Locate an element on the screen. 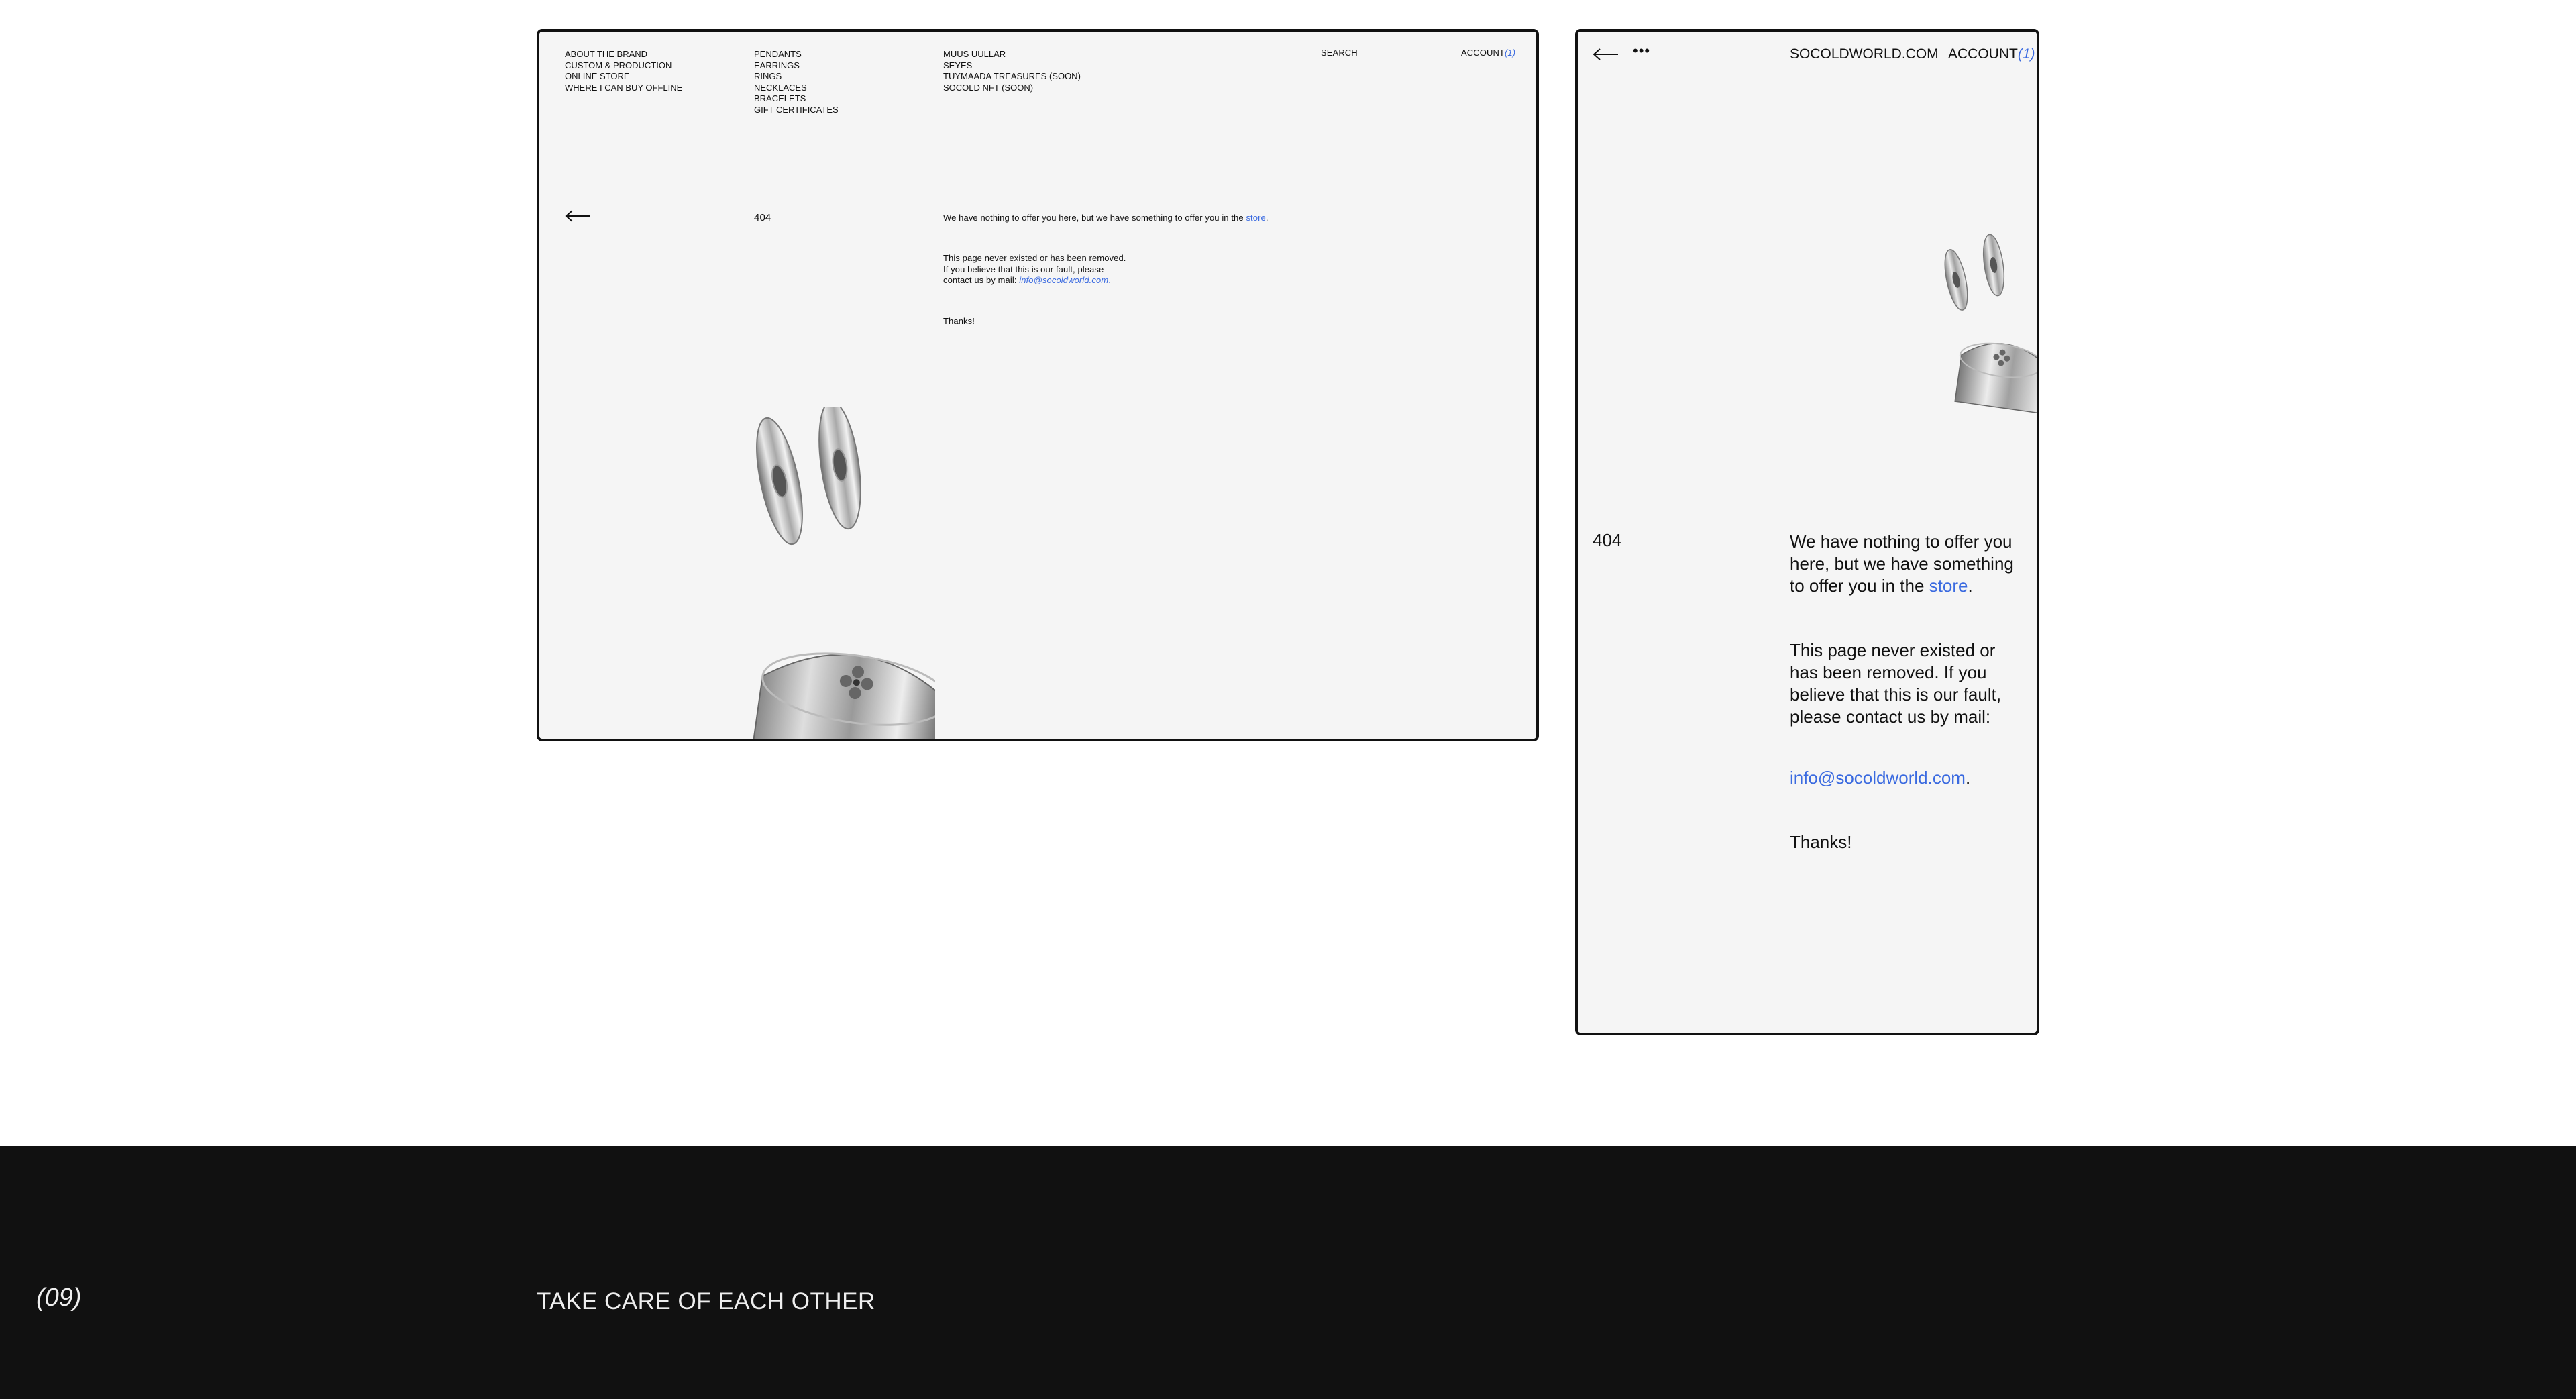  email-line: info@socoldworld.com. is located at coordinates (1880, 778).